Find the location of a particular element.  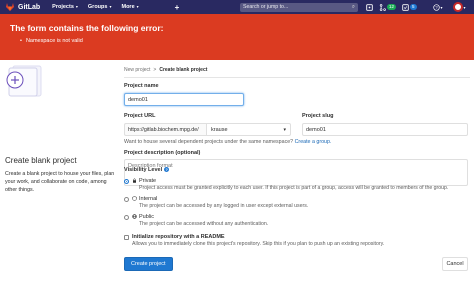

help-icon: ? ▾ is located at coordinates (437, 7).